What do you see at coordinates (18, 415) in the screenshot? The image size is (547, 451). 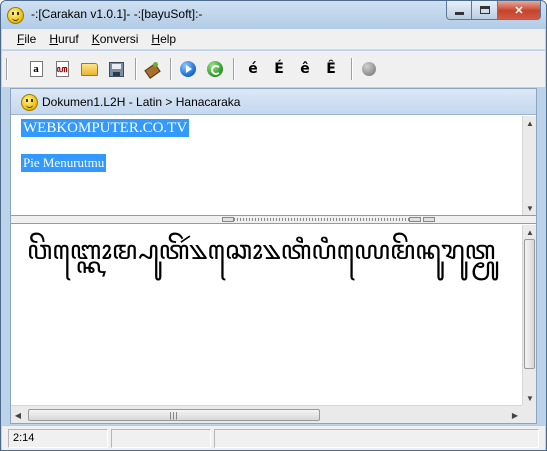 I see `scroll-left-icon: ◀` at bounding box center [18, 415].